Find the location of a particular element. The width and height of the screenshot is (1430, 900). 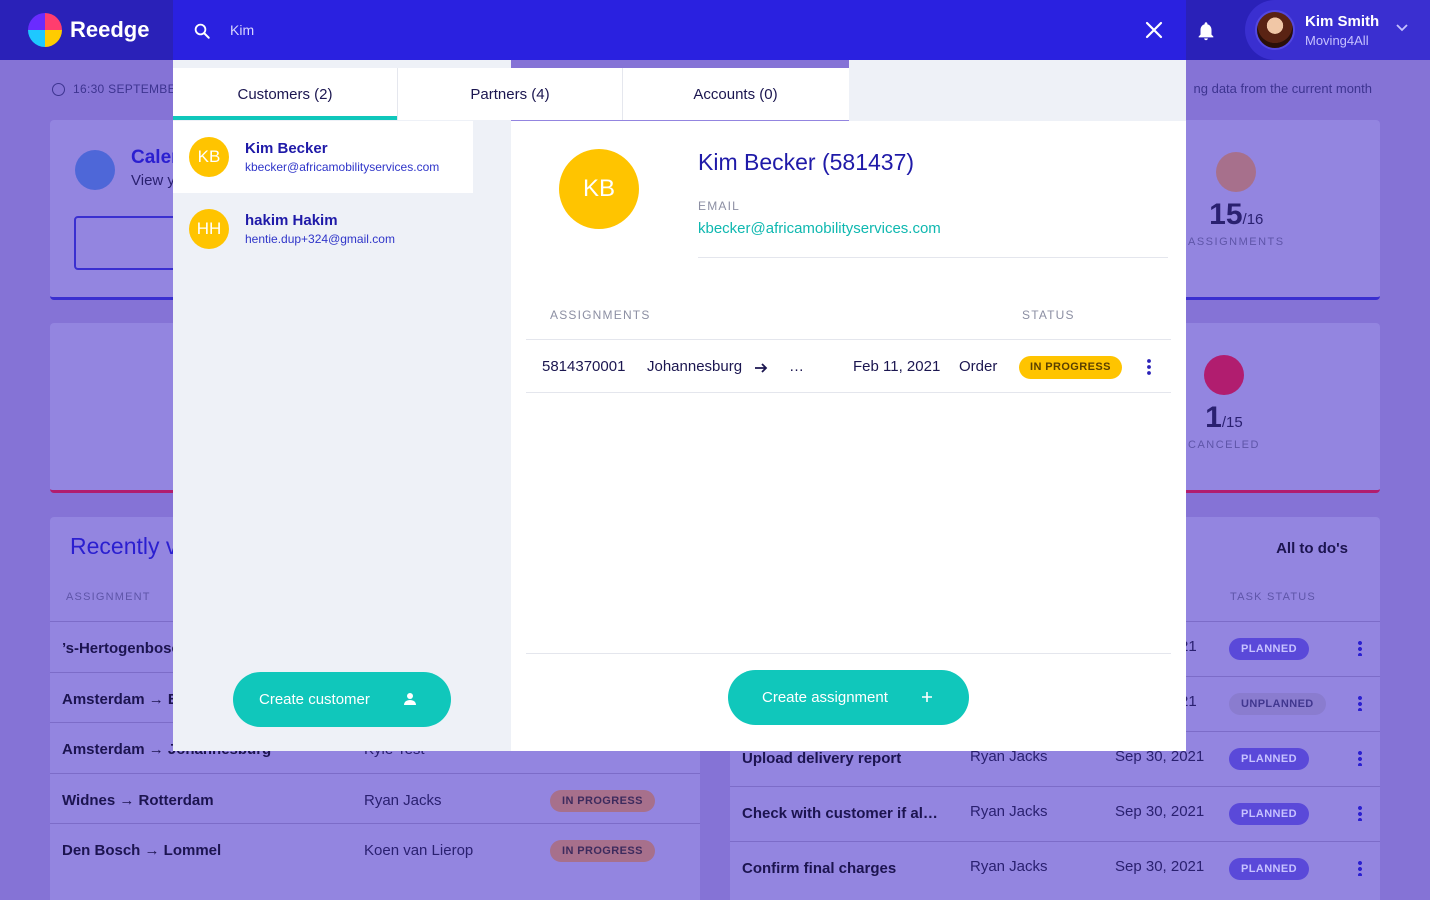

column-header-assignments: ASSIGNMENTS is located at coordinates (600, 315).